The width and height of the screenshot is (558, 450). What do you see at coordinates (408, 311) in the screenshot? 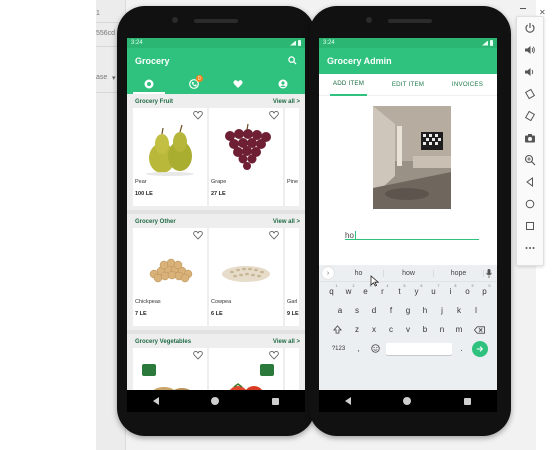
I see `key-g: g` at bounding box center [408, 311].